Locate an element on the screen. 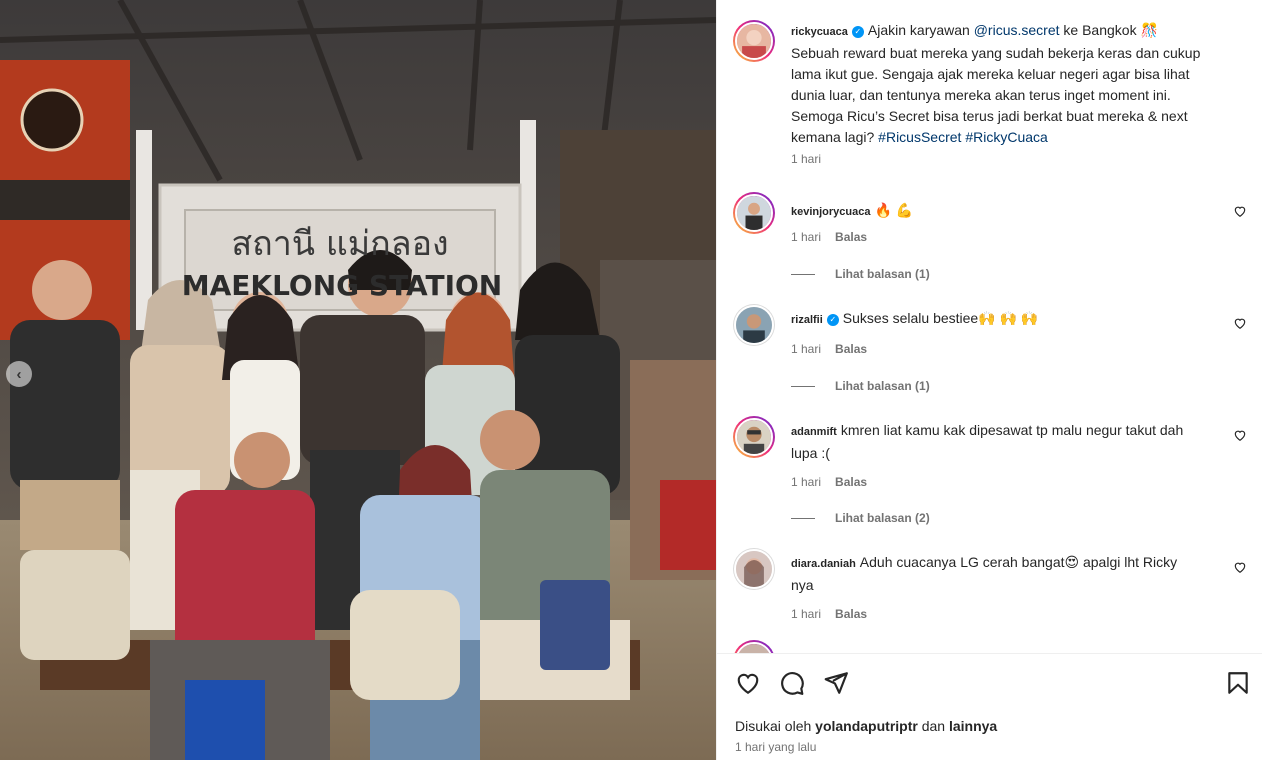 The width and height of the screenshot is (1262, 760). post-timestamp: 1 hari yang lalu is located at coordinates (776, 747).